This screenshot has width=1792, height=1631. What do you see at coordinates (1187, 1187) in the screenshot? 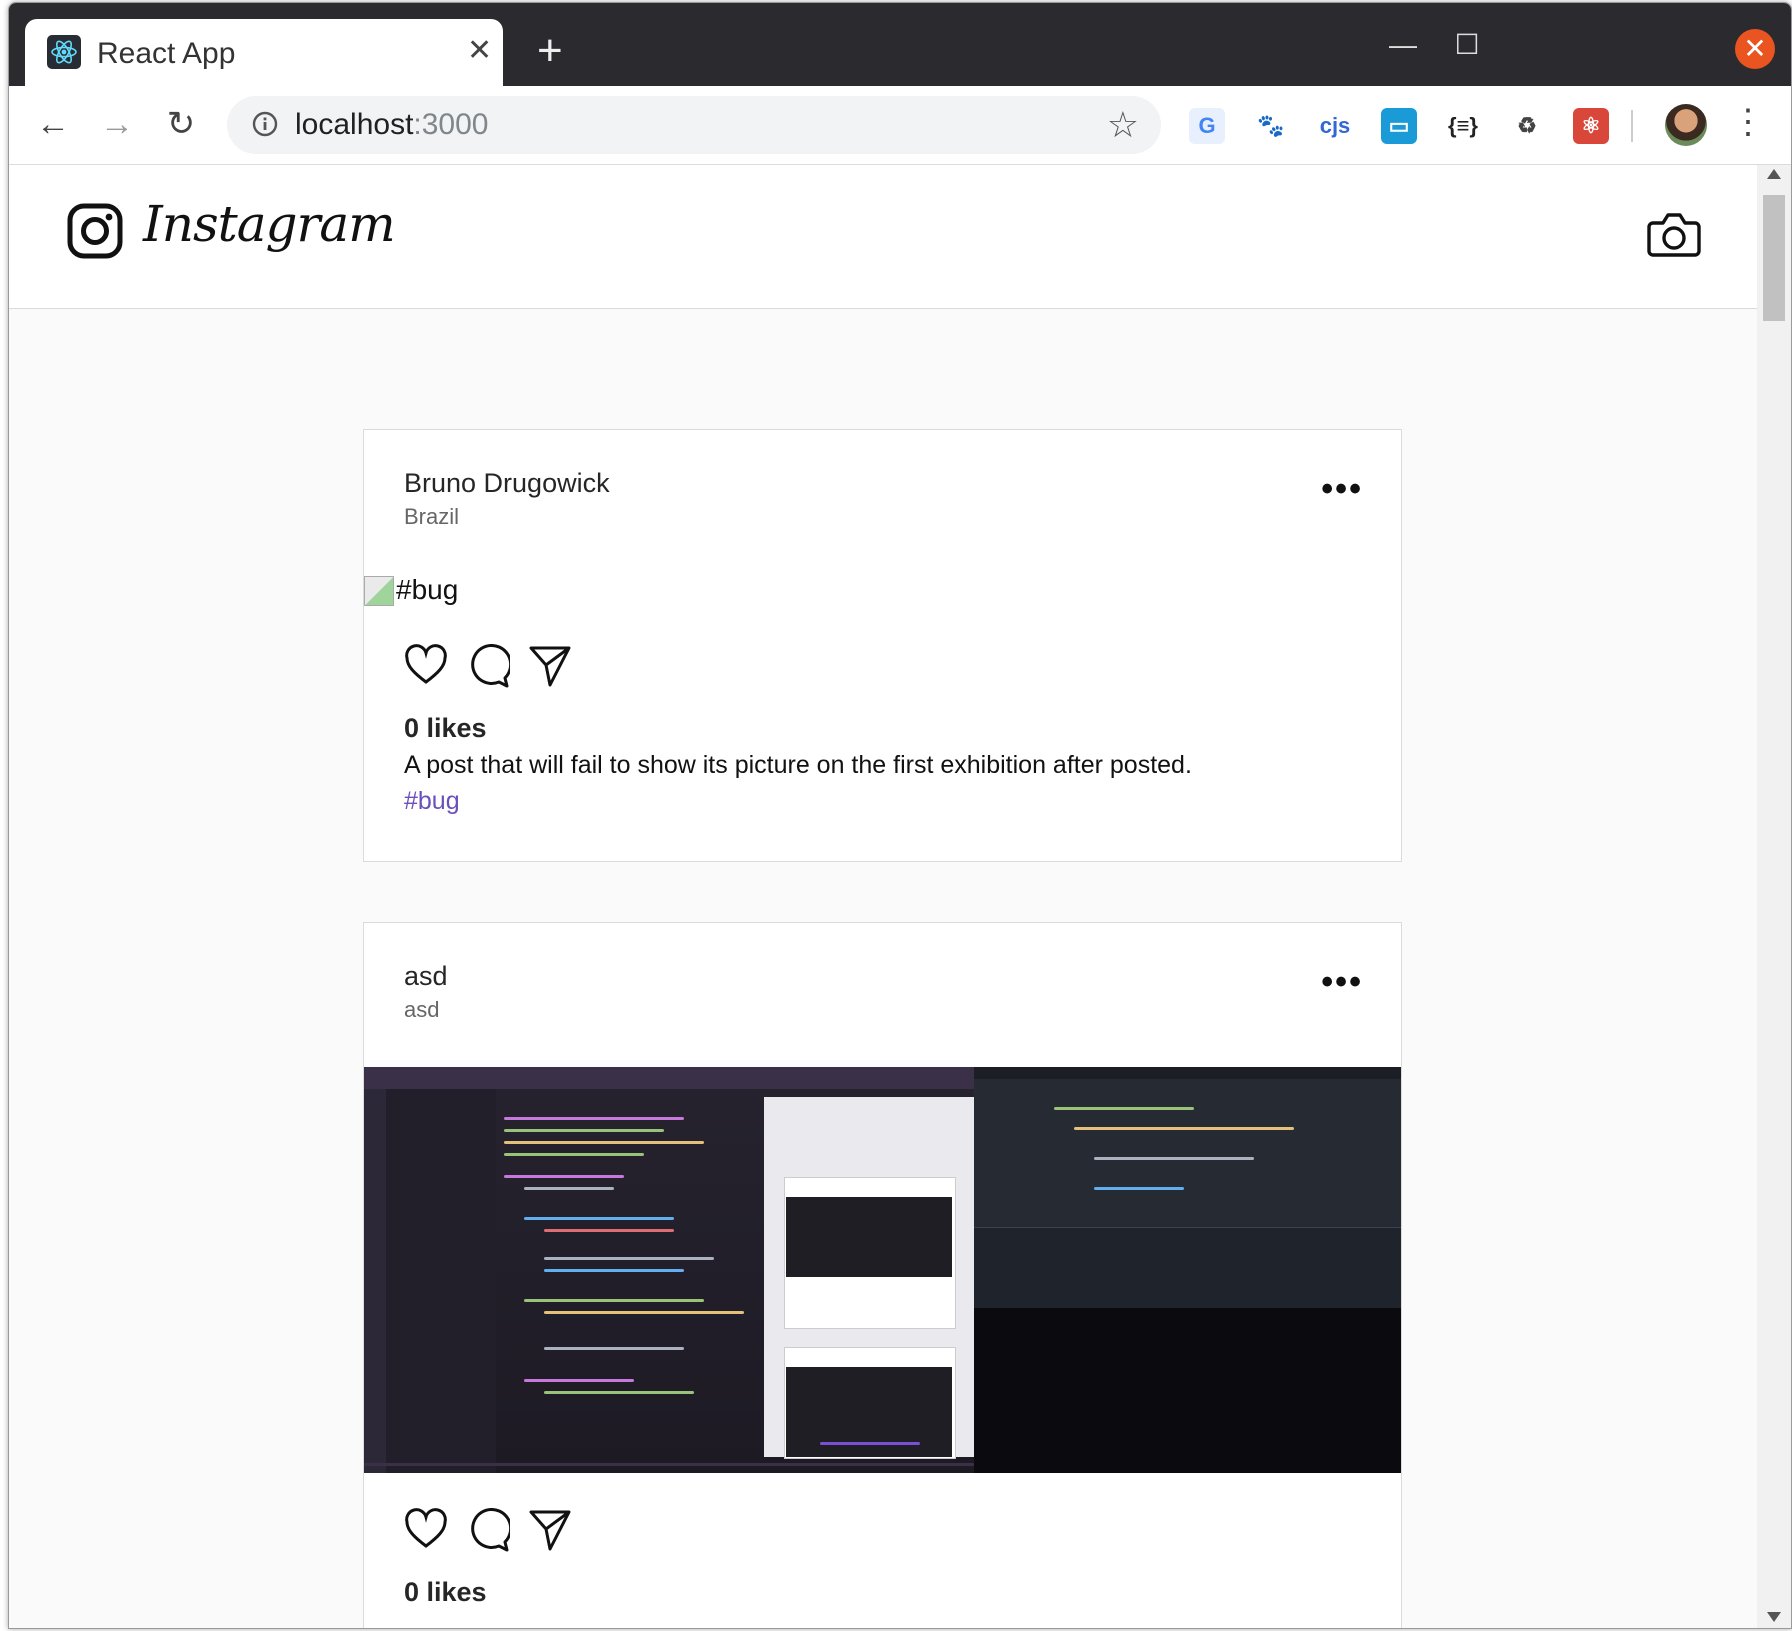
I see `screenshot-ide-region` at bounding box center [1187, 1187].